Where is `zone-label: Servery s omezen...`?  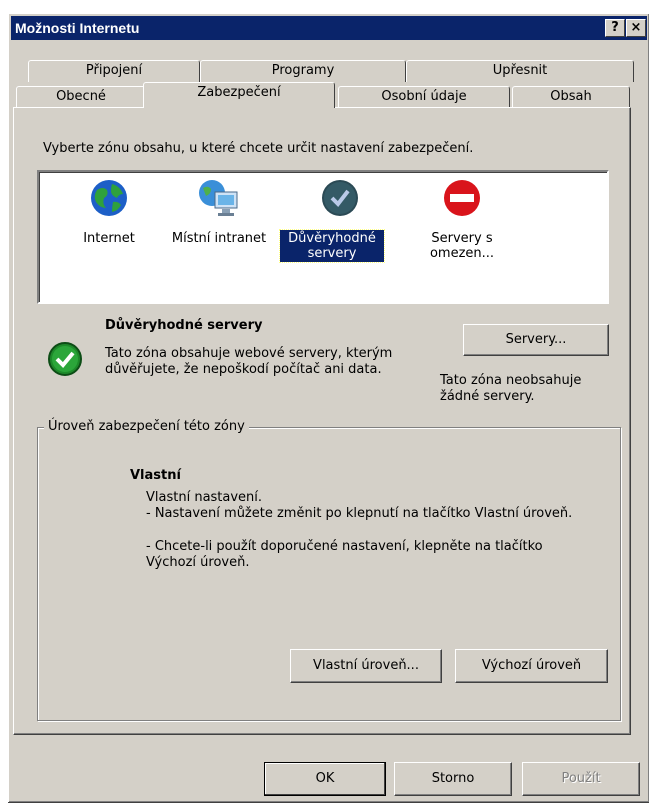 zone-label: Servery s omezen... is located at coordinates (462, 246).